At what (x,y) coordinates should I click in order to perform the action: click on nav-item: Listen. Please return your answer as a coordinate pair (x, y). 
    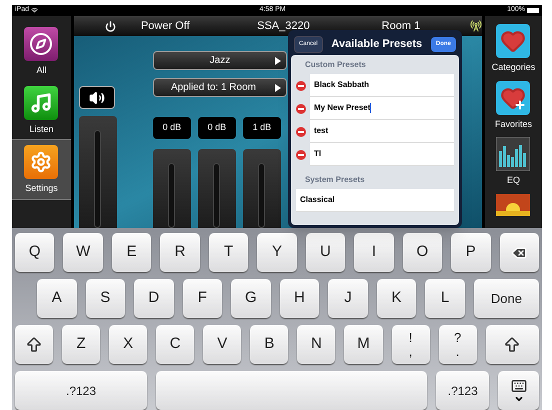
    Looking at the image, I should click on (41, 109).